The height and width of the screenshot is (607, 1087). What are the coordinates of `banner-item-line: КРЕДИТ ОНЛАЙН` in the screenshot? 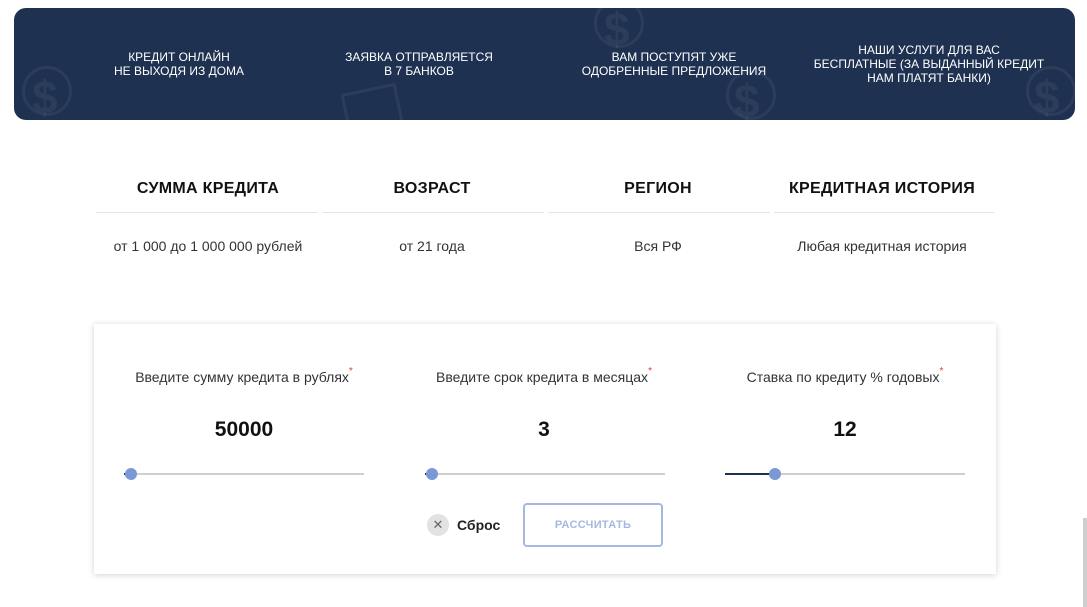 It's located at (179, 57).